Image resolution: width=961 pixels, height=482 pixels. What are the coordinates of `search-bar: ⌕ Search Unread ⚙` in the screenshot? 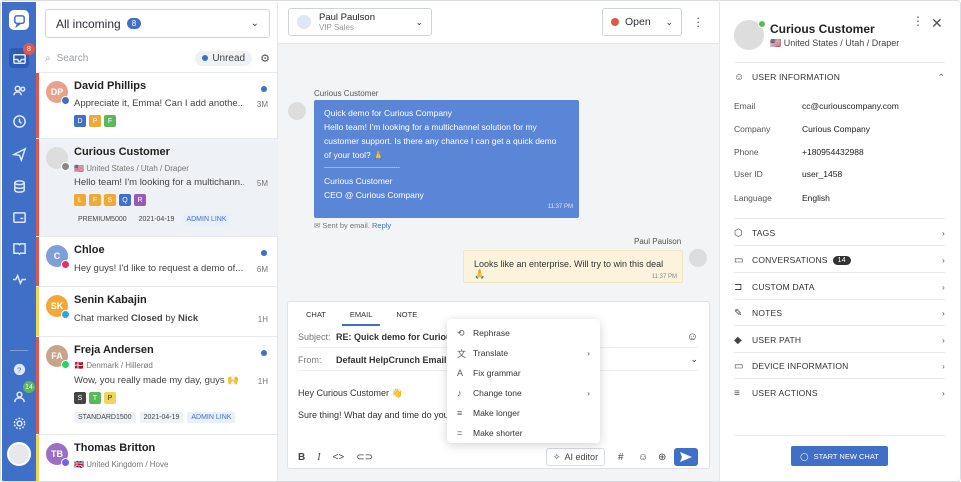 It's located at (157, 58).